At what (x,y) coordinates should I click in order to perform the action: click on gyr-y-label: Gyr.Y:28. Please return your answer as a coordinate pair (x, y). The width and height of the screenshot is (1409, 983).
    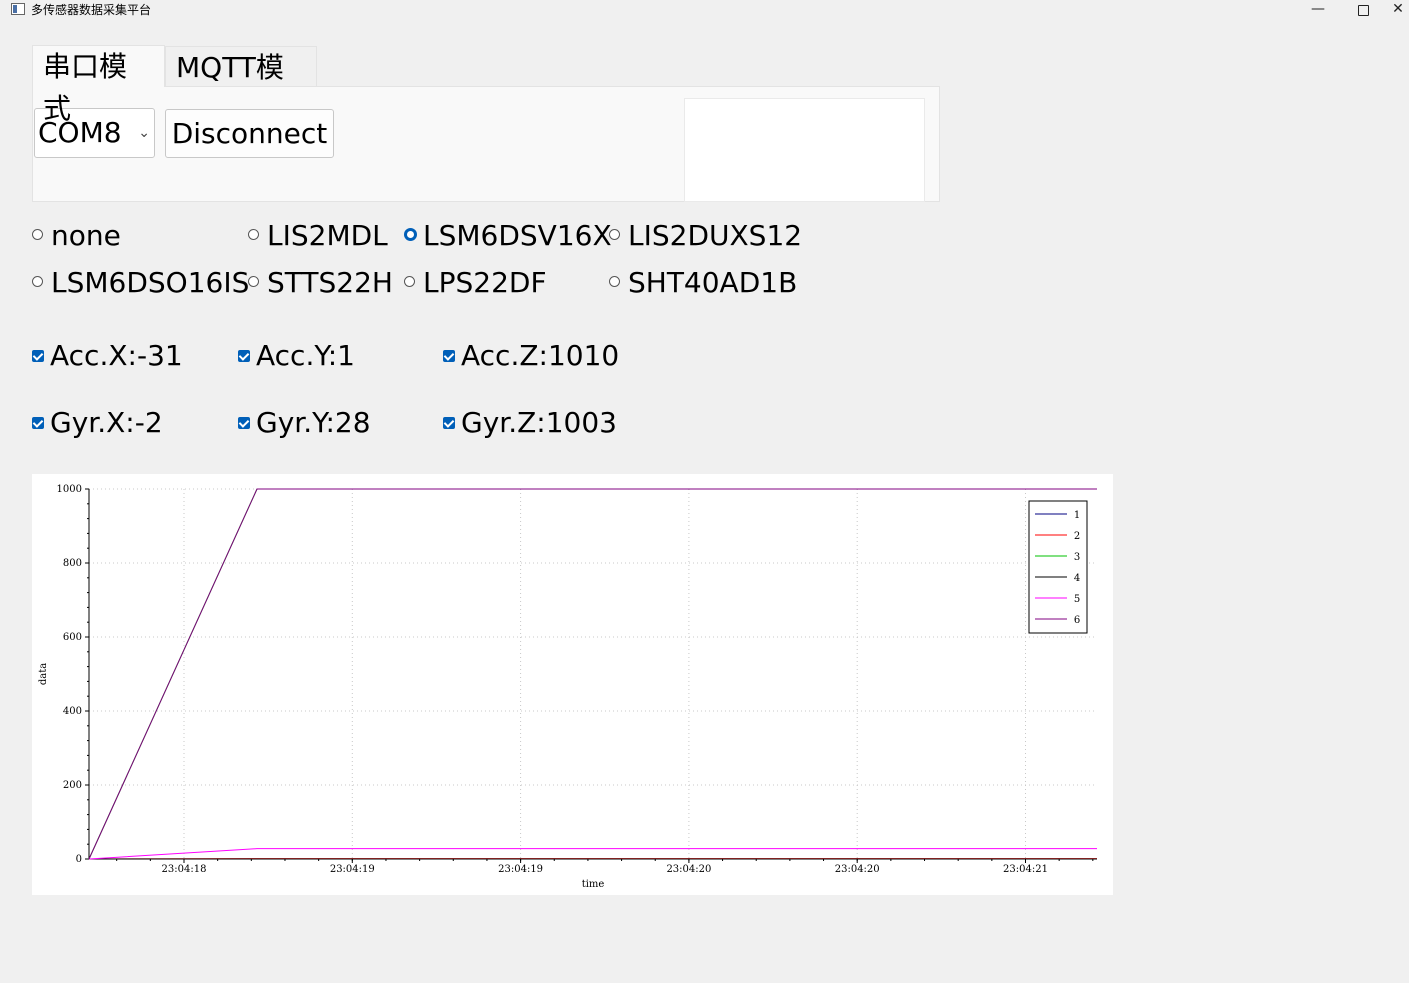
    Looking at the image, I should click on (313, 422).